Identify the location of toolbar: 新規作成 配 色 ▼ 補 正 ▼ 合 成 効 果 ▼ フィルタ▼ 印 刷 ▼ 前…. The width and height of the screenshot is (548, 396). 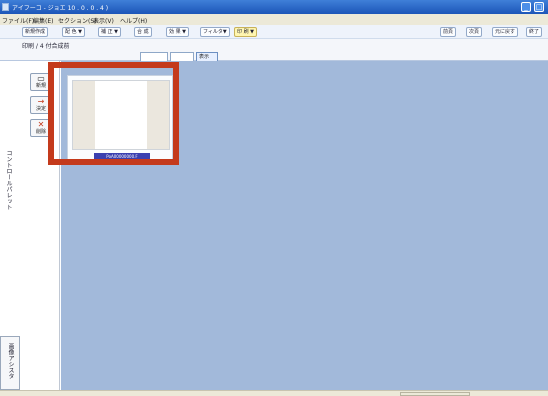
(274, 32).